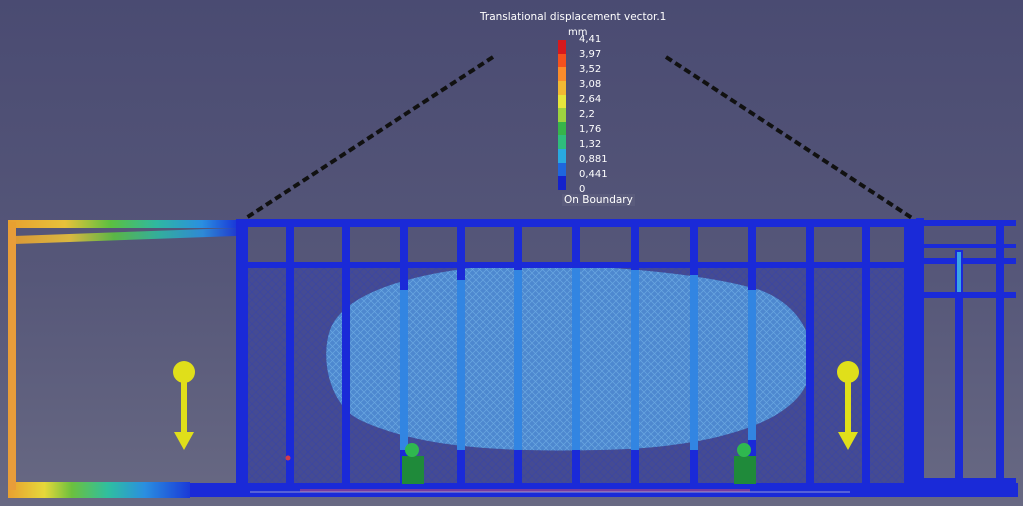 Image resolution: width=1023 pixels, height=506 pixels. I want to click on legend-color-bar, so click(562, 115).